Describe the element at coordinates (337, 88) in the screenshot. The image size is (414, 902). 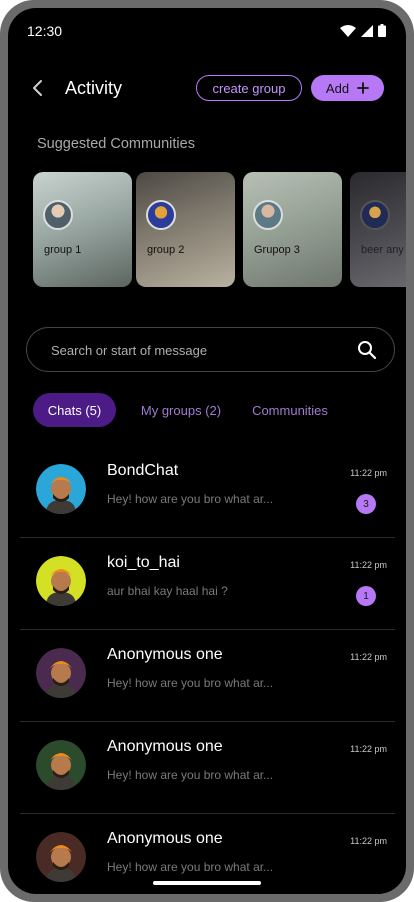
I see `add-label: Add` at that location.